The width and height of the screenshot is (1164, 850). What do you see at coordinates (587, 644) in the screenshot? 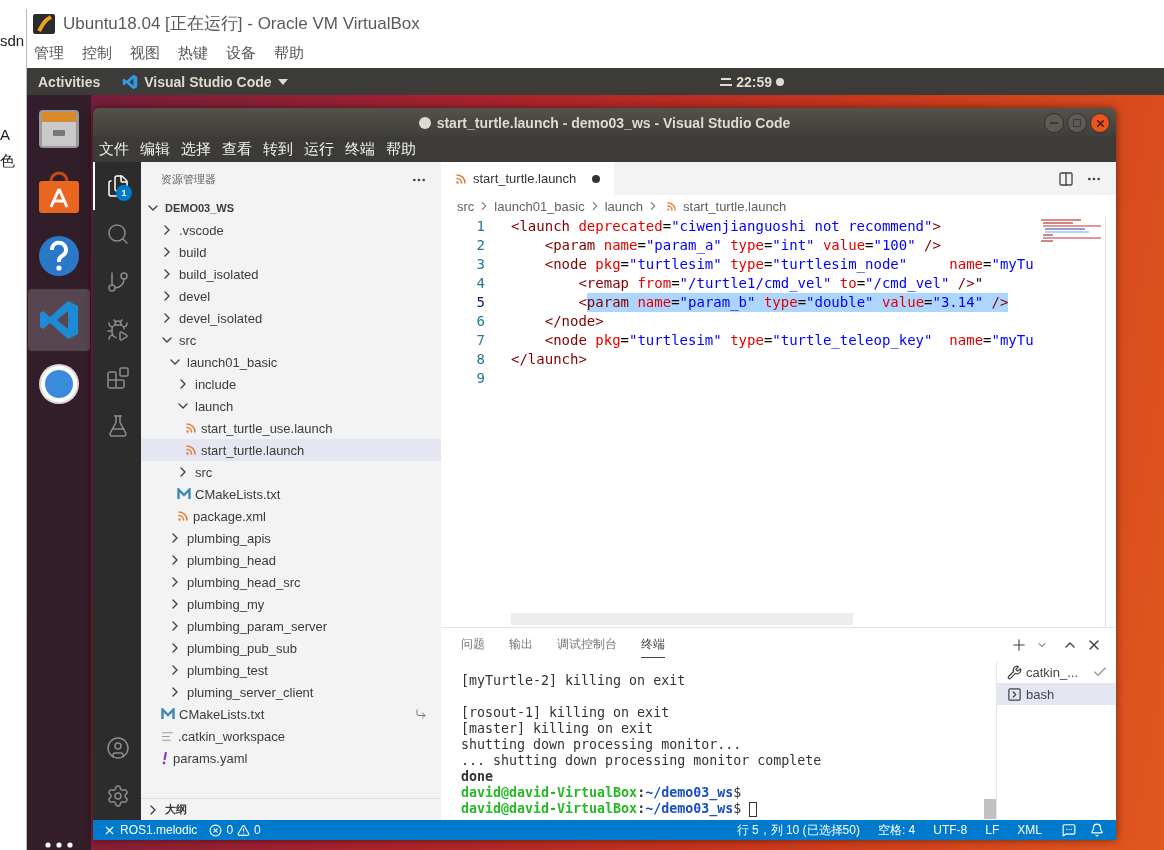
I see `panel-tab: 调试控制台` at bounding box center [587, 644].